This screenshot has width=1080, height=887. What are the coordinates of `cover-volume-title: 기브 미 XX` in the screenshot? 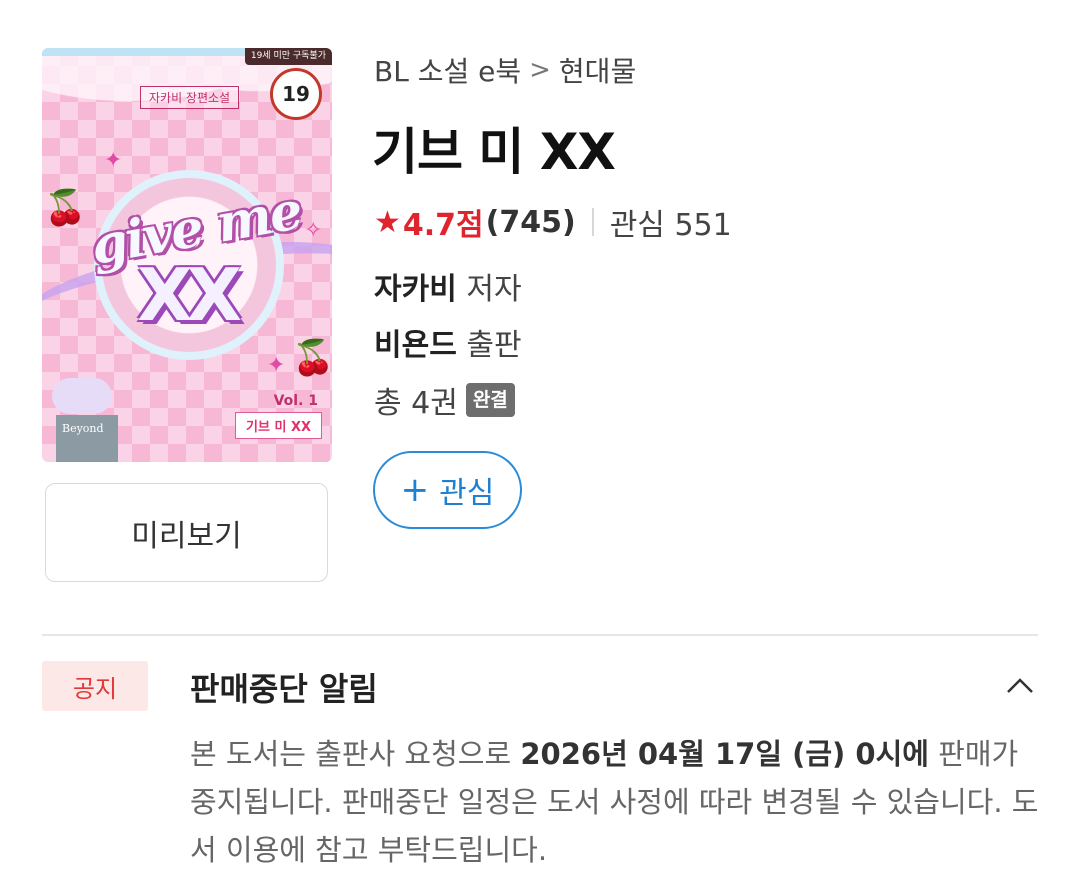 It's located at (278, 425).